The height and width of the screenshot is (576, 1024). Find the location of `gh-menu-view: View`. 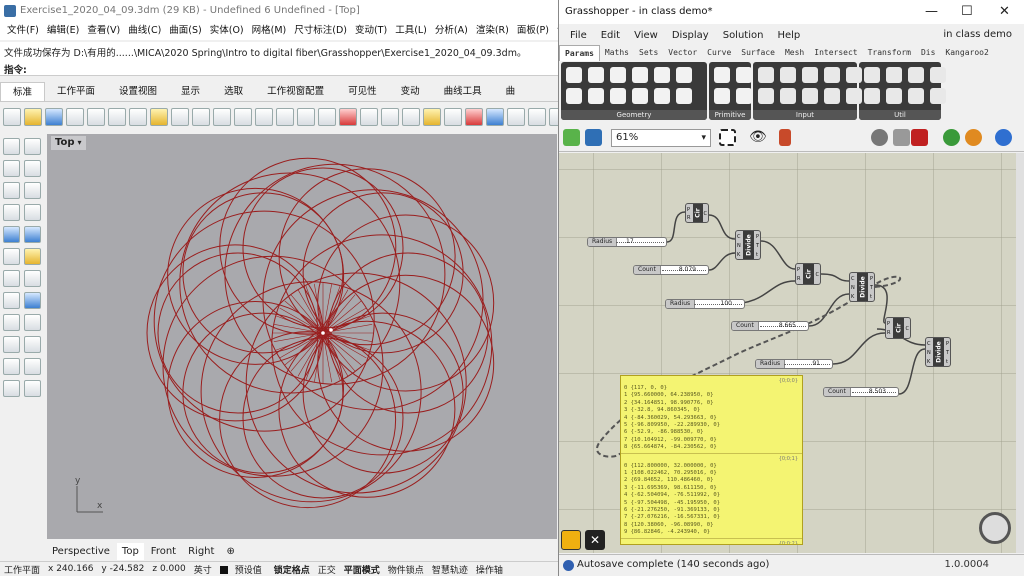

gh-menu-view: View is located at coordinates (646, 35).